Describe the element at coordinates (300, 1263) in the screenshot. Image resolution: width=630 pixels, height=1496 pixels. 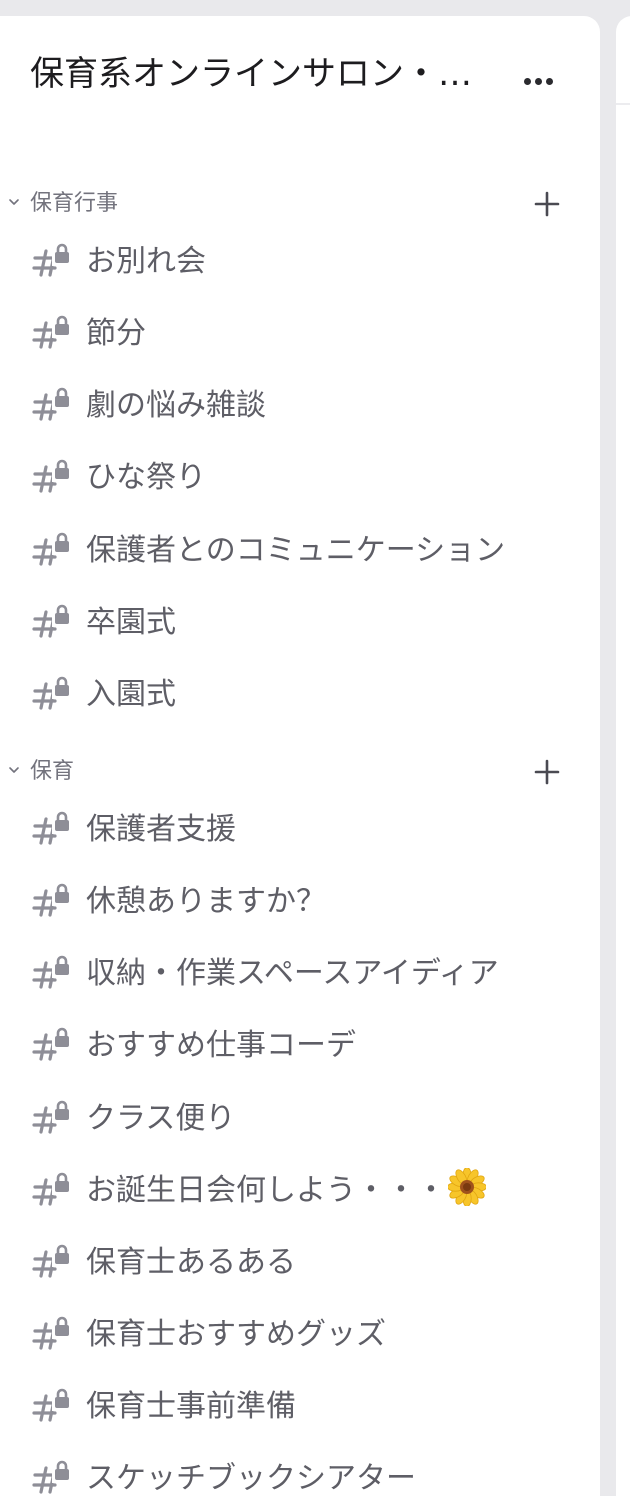
I see `channel-item: 保育士あるある` at that location.